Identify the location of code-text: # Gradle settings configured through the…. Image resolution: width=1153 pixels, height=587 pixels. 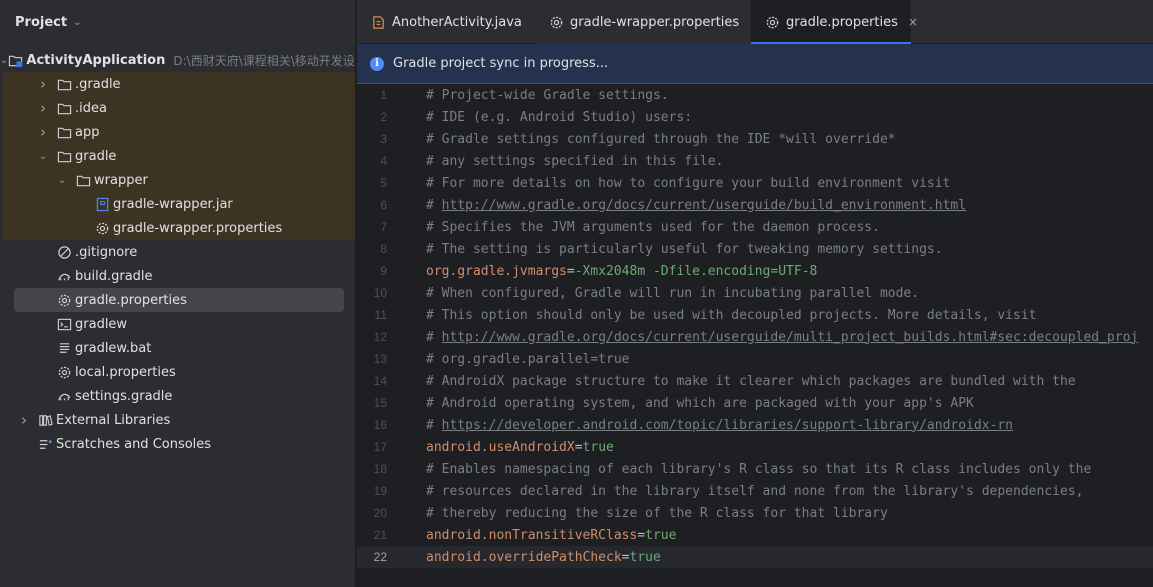
(661, 139).